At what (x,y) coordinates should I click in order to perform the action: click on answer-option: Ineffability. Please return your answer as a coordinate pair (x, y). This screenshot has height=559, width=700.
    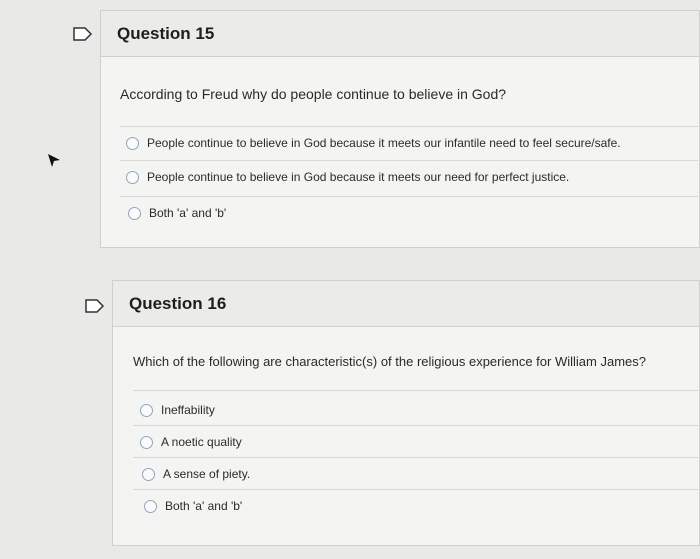
    Looking at the image, I should click on (177, 410).